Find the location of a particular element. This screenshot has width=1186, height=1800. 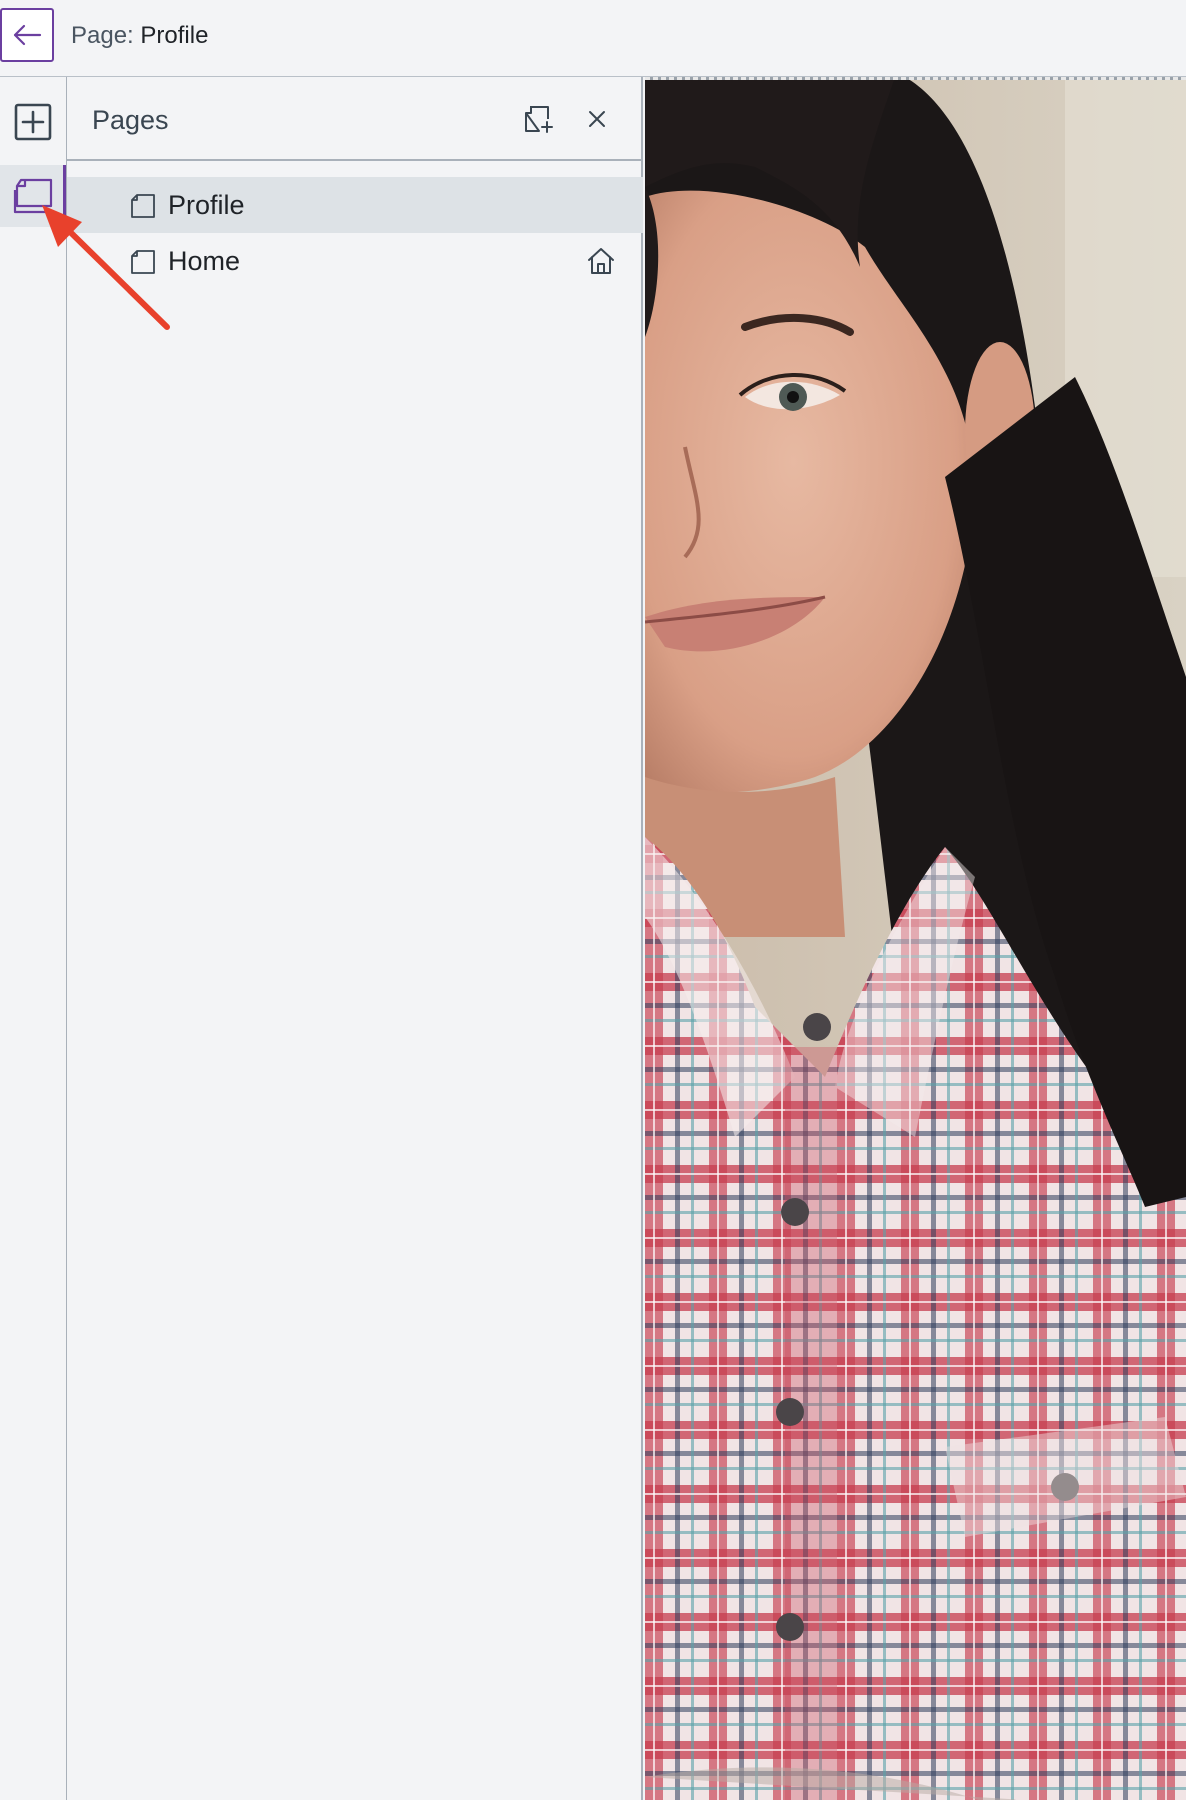

page-item-label: Profile is located at coordinates (206, 205).